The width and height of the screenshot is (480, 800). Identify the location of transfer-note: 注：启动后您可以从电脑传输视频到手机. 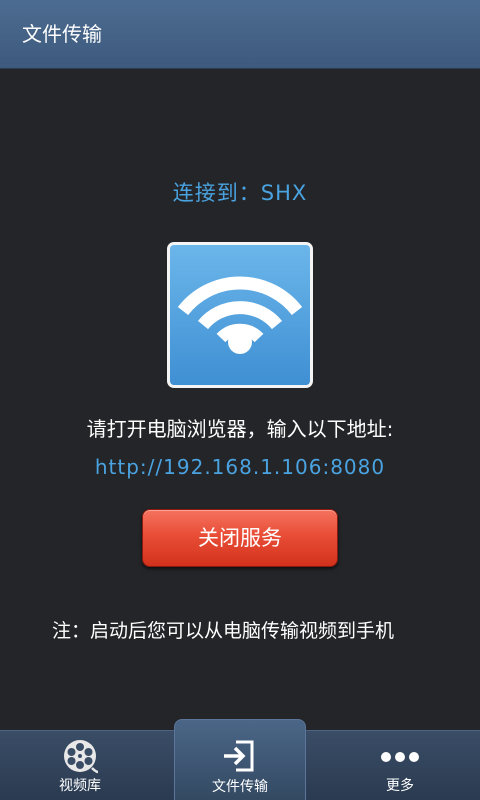
(223, 631).